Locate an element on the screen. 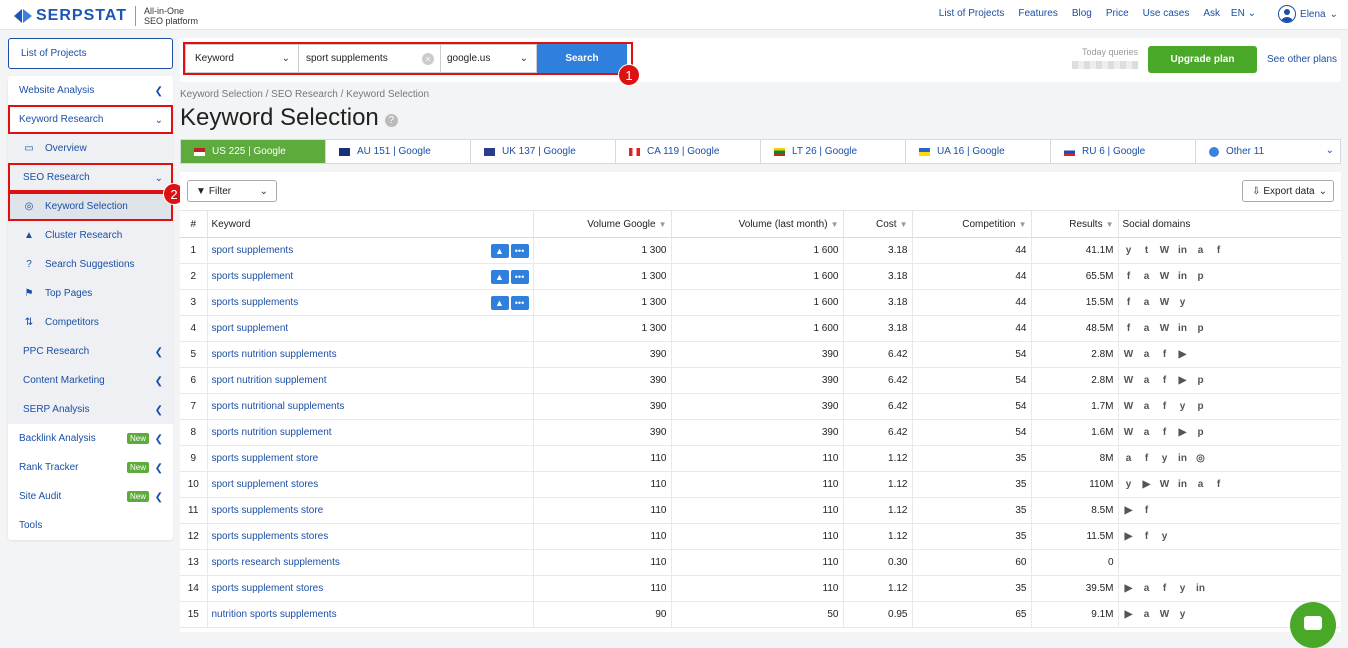 Image resolution: width=1348 pixels, height=648 pixels. nav-list-of-projects: List of Projects is located at coordinates (972, 13).